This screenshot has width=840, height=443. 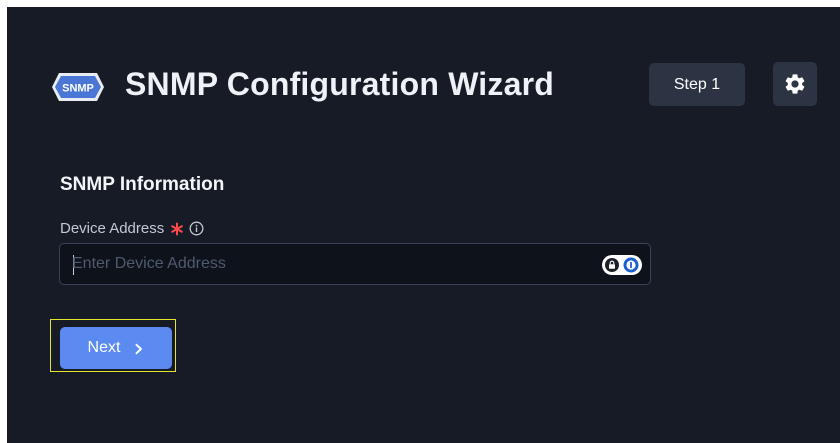 I want to click on next-button-label: Next, so click(x=104, y=347).